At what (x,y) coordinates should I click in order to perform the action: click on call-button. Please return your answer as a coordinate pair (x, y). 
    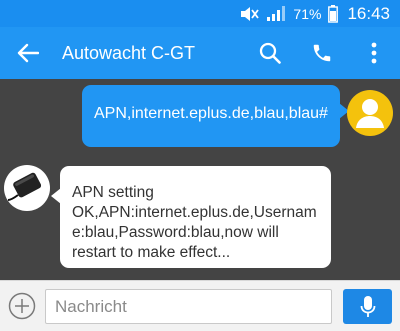
    Looking at the image, I should click on (322, 53).